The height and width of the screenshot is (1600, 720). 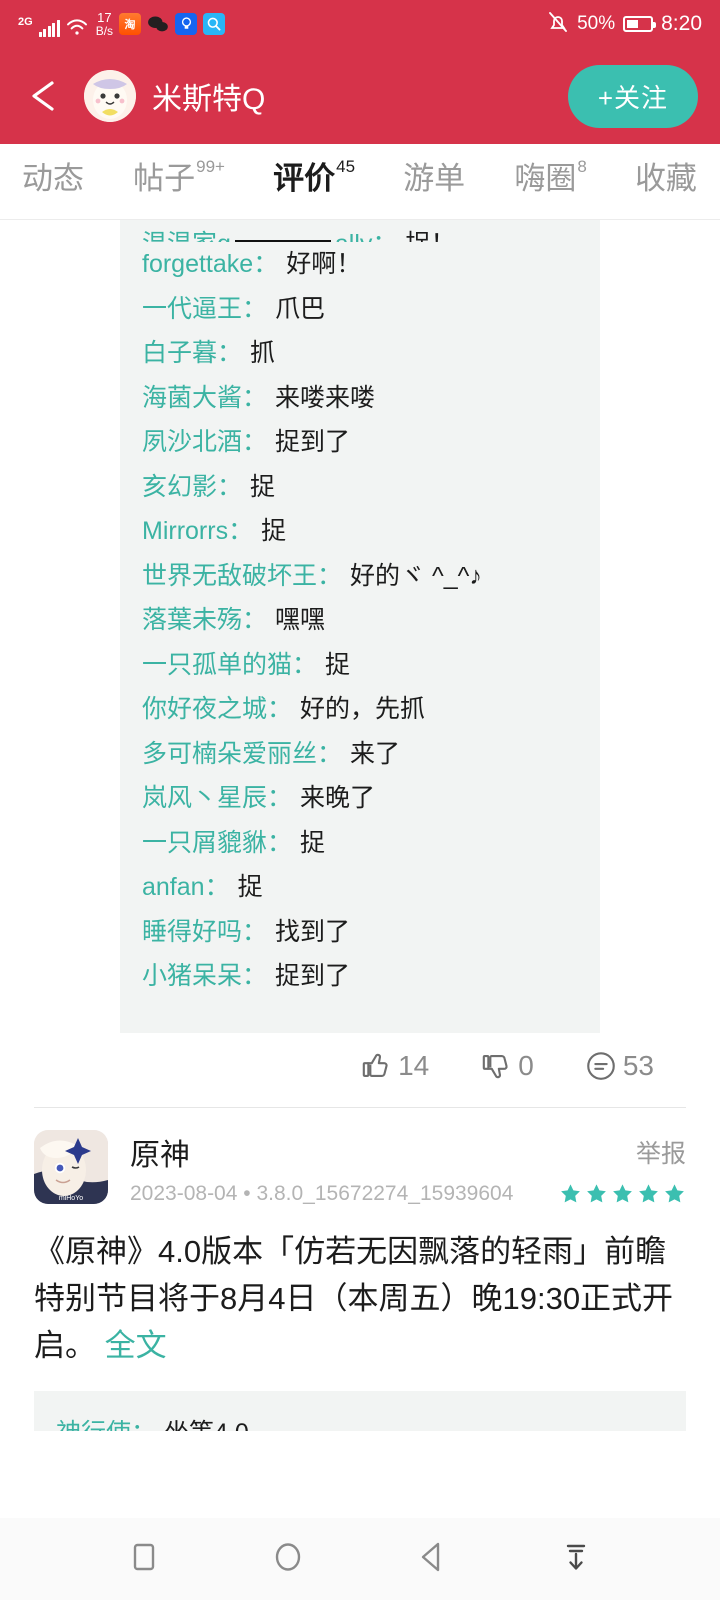 I want to click on comment-username: 一只屑貔貅, so click(x=204, y=843).